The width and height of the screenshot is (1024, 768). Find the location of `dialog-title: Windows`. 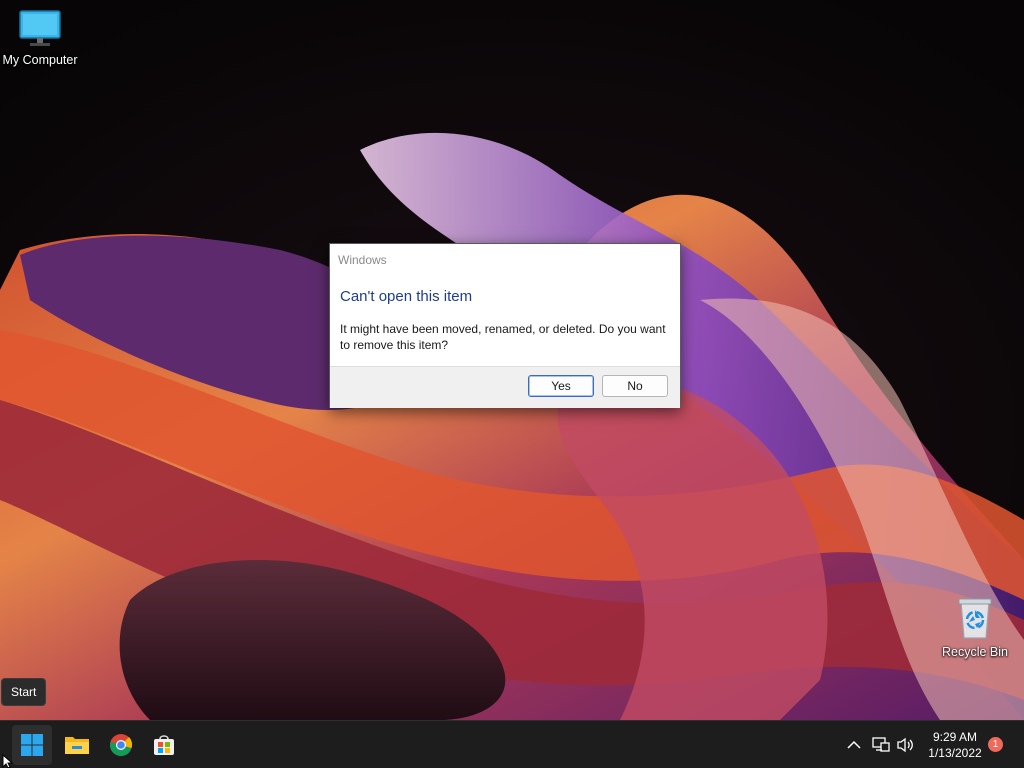

dialog-title: Windows is located at coordinates (362, 260).